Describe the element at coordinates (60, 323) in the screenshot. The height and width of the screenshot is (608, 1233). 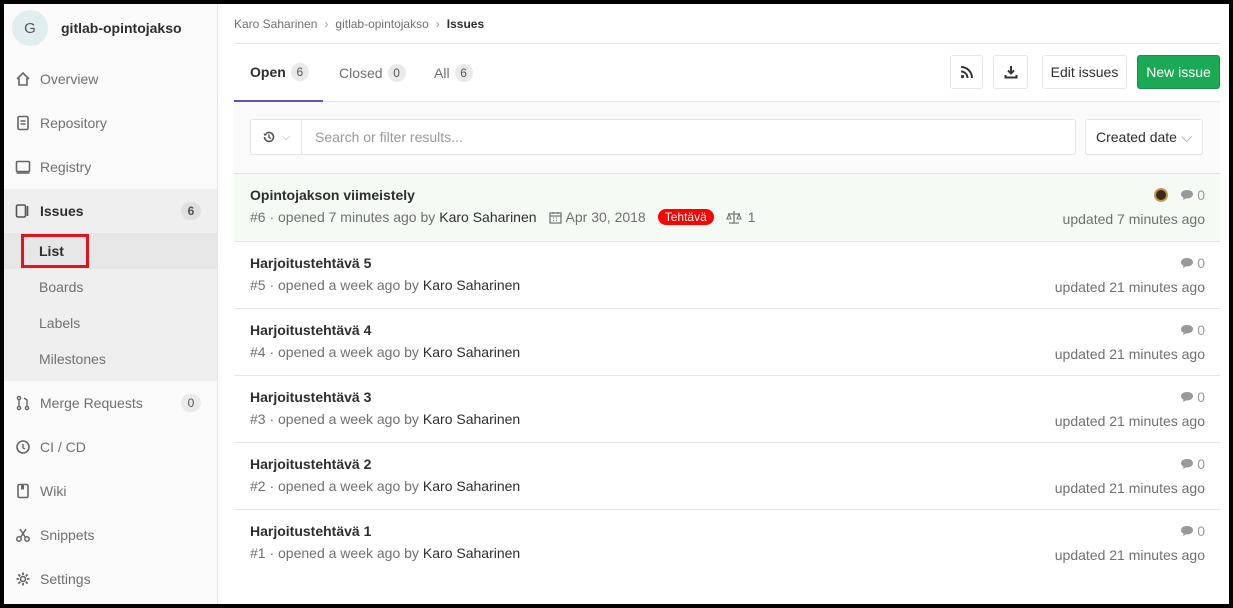
I see `sidebar-subitem-label: Labels` at that location.